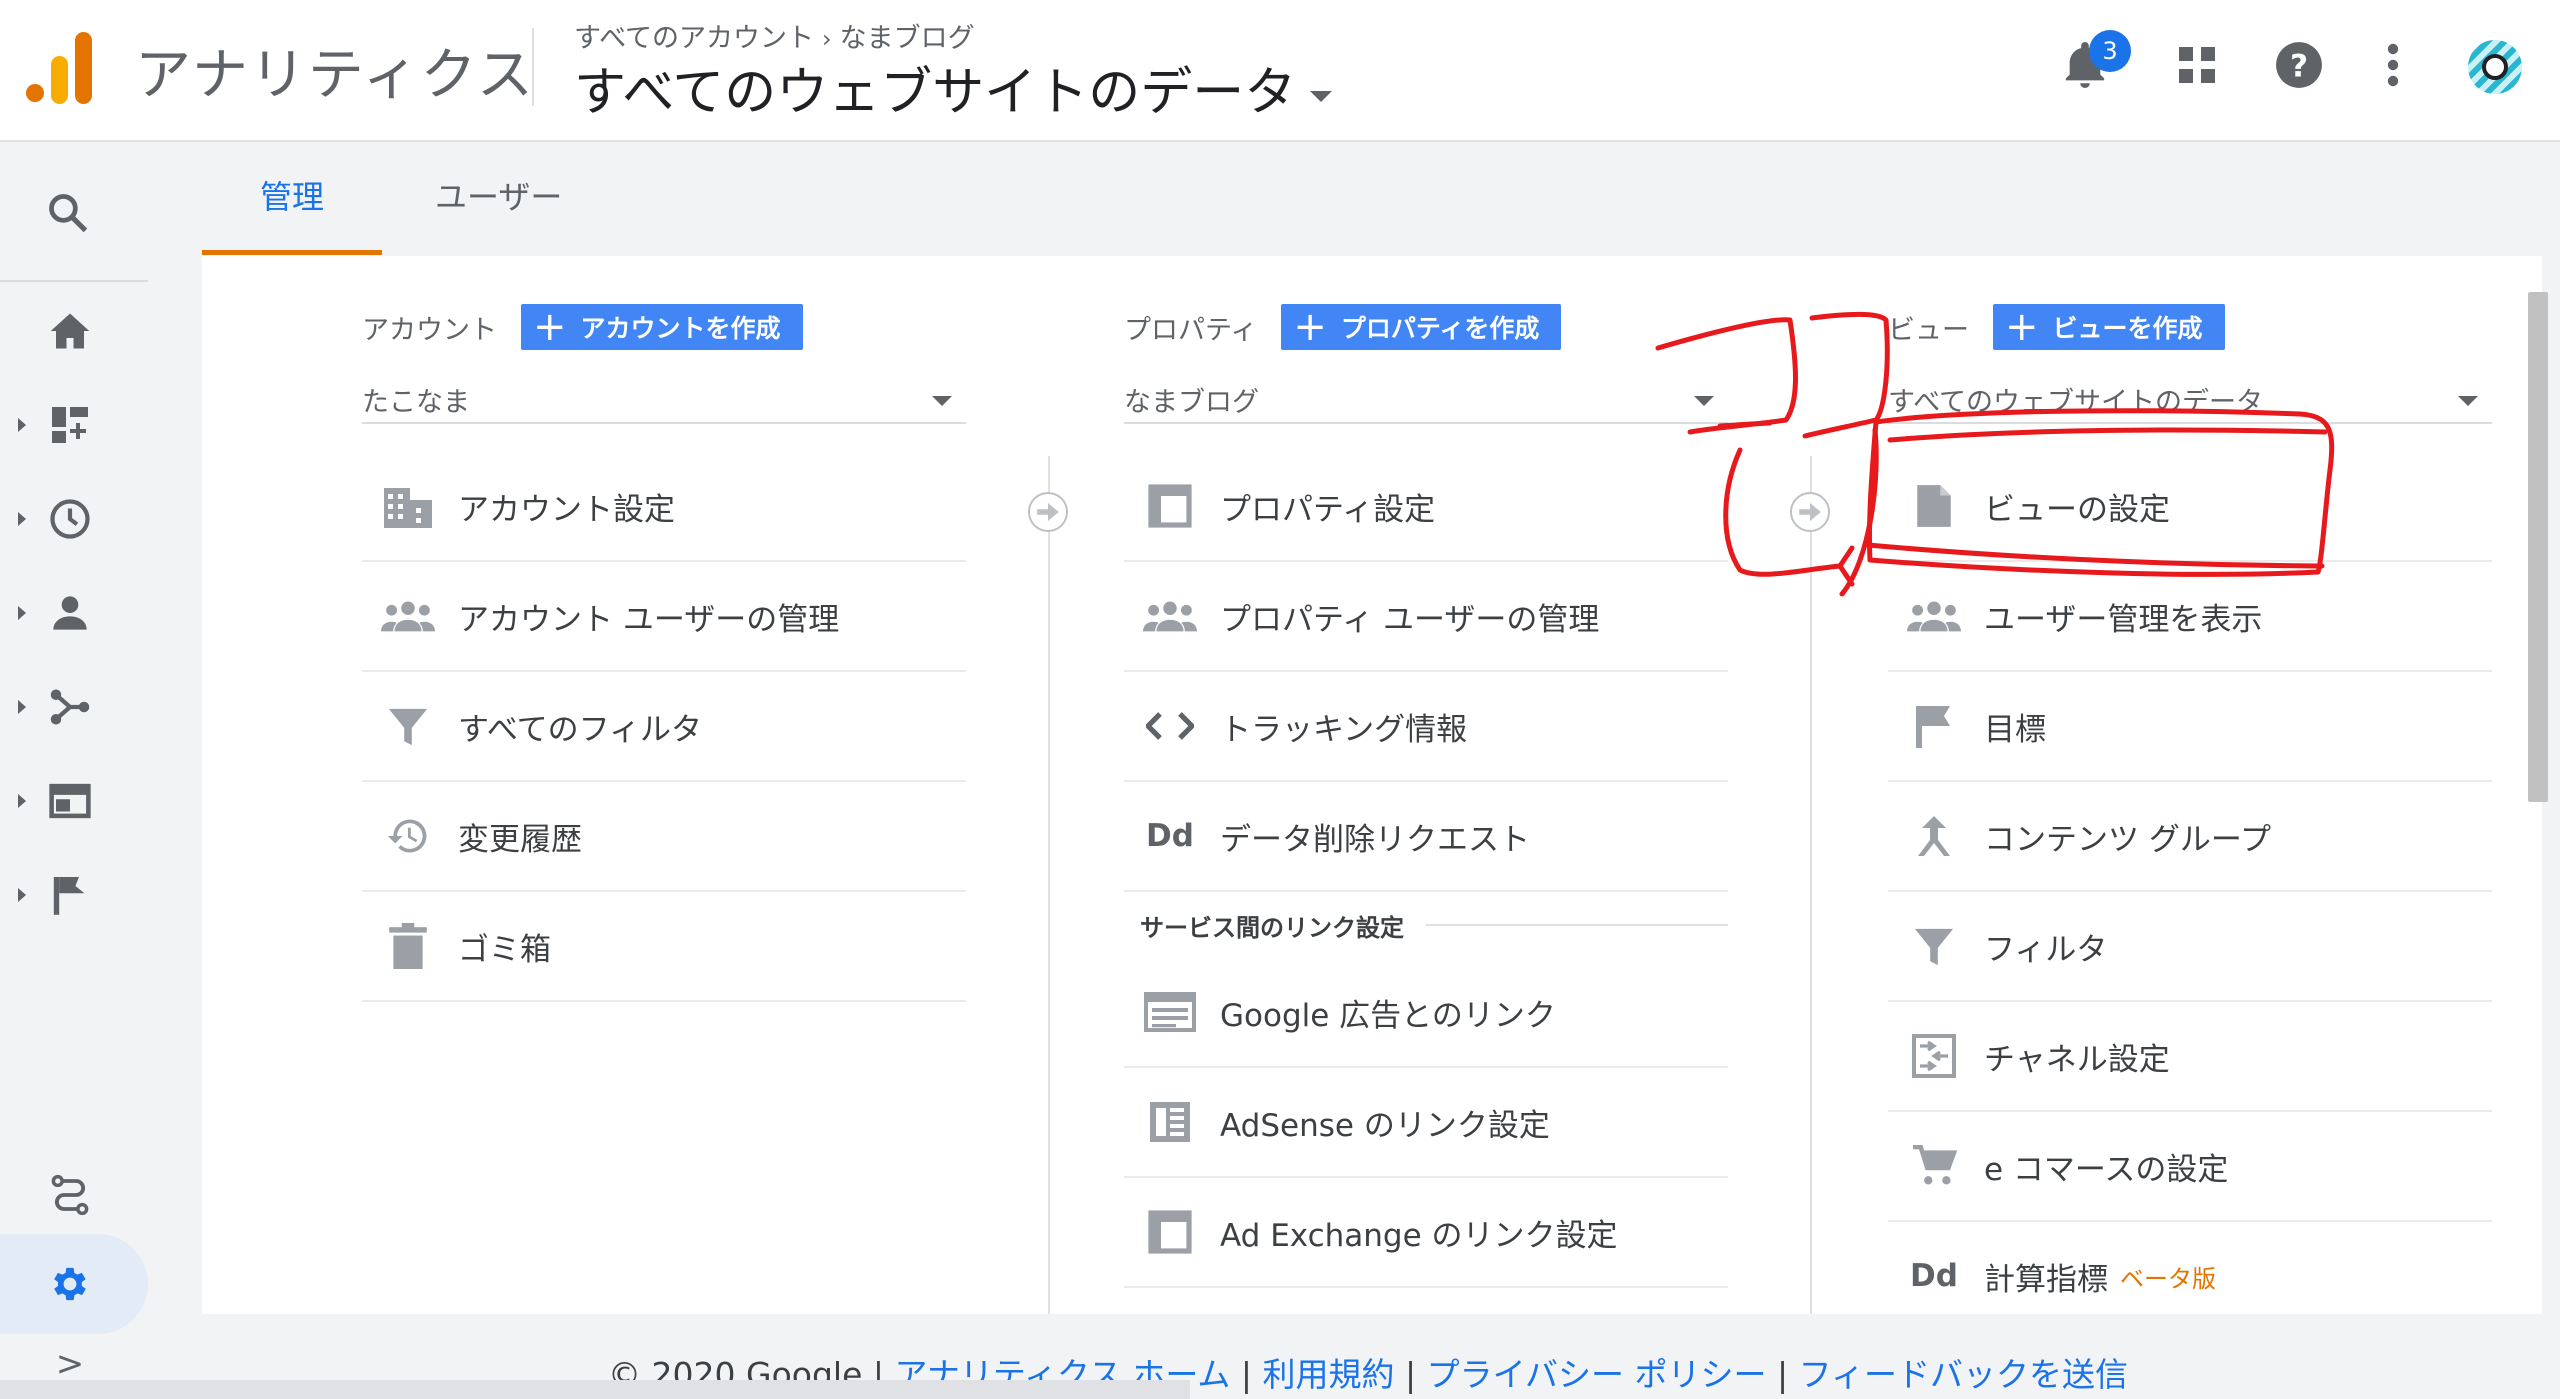 Image resolution: width=2560 pixels, height=1399 pixels. I want to click on account-items: アカウント設定 アカウント ユーザーの管理 すべてのフィルタ 変更履歴 ゴミ箱, so click(664, 727).